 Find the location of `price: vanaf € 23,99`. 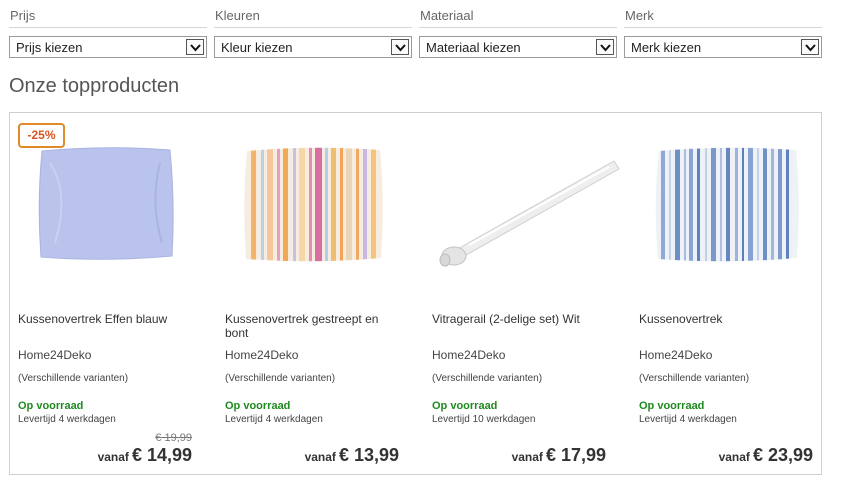

price: vanaf € 23,99 is located at coordinates (766, 455).